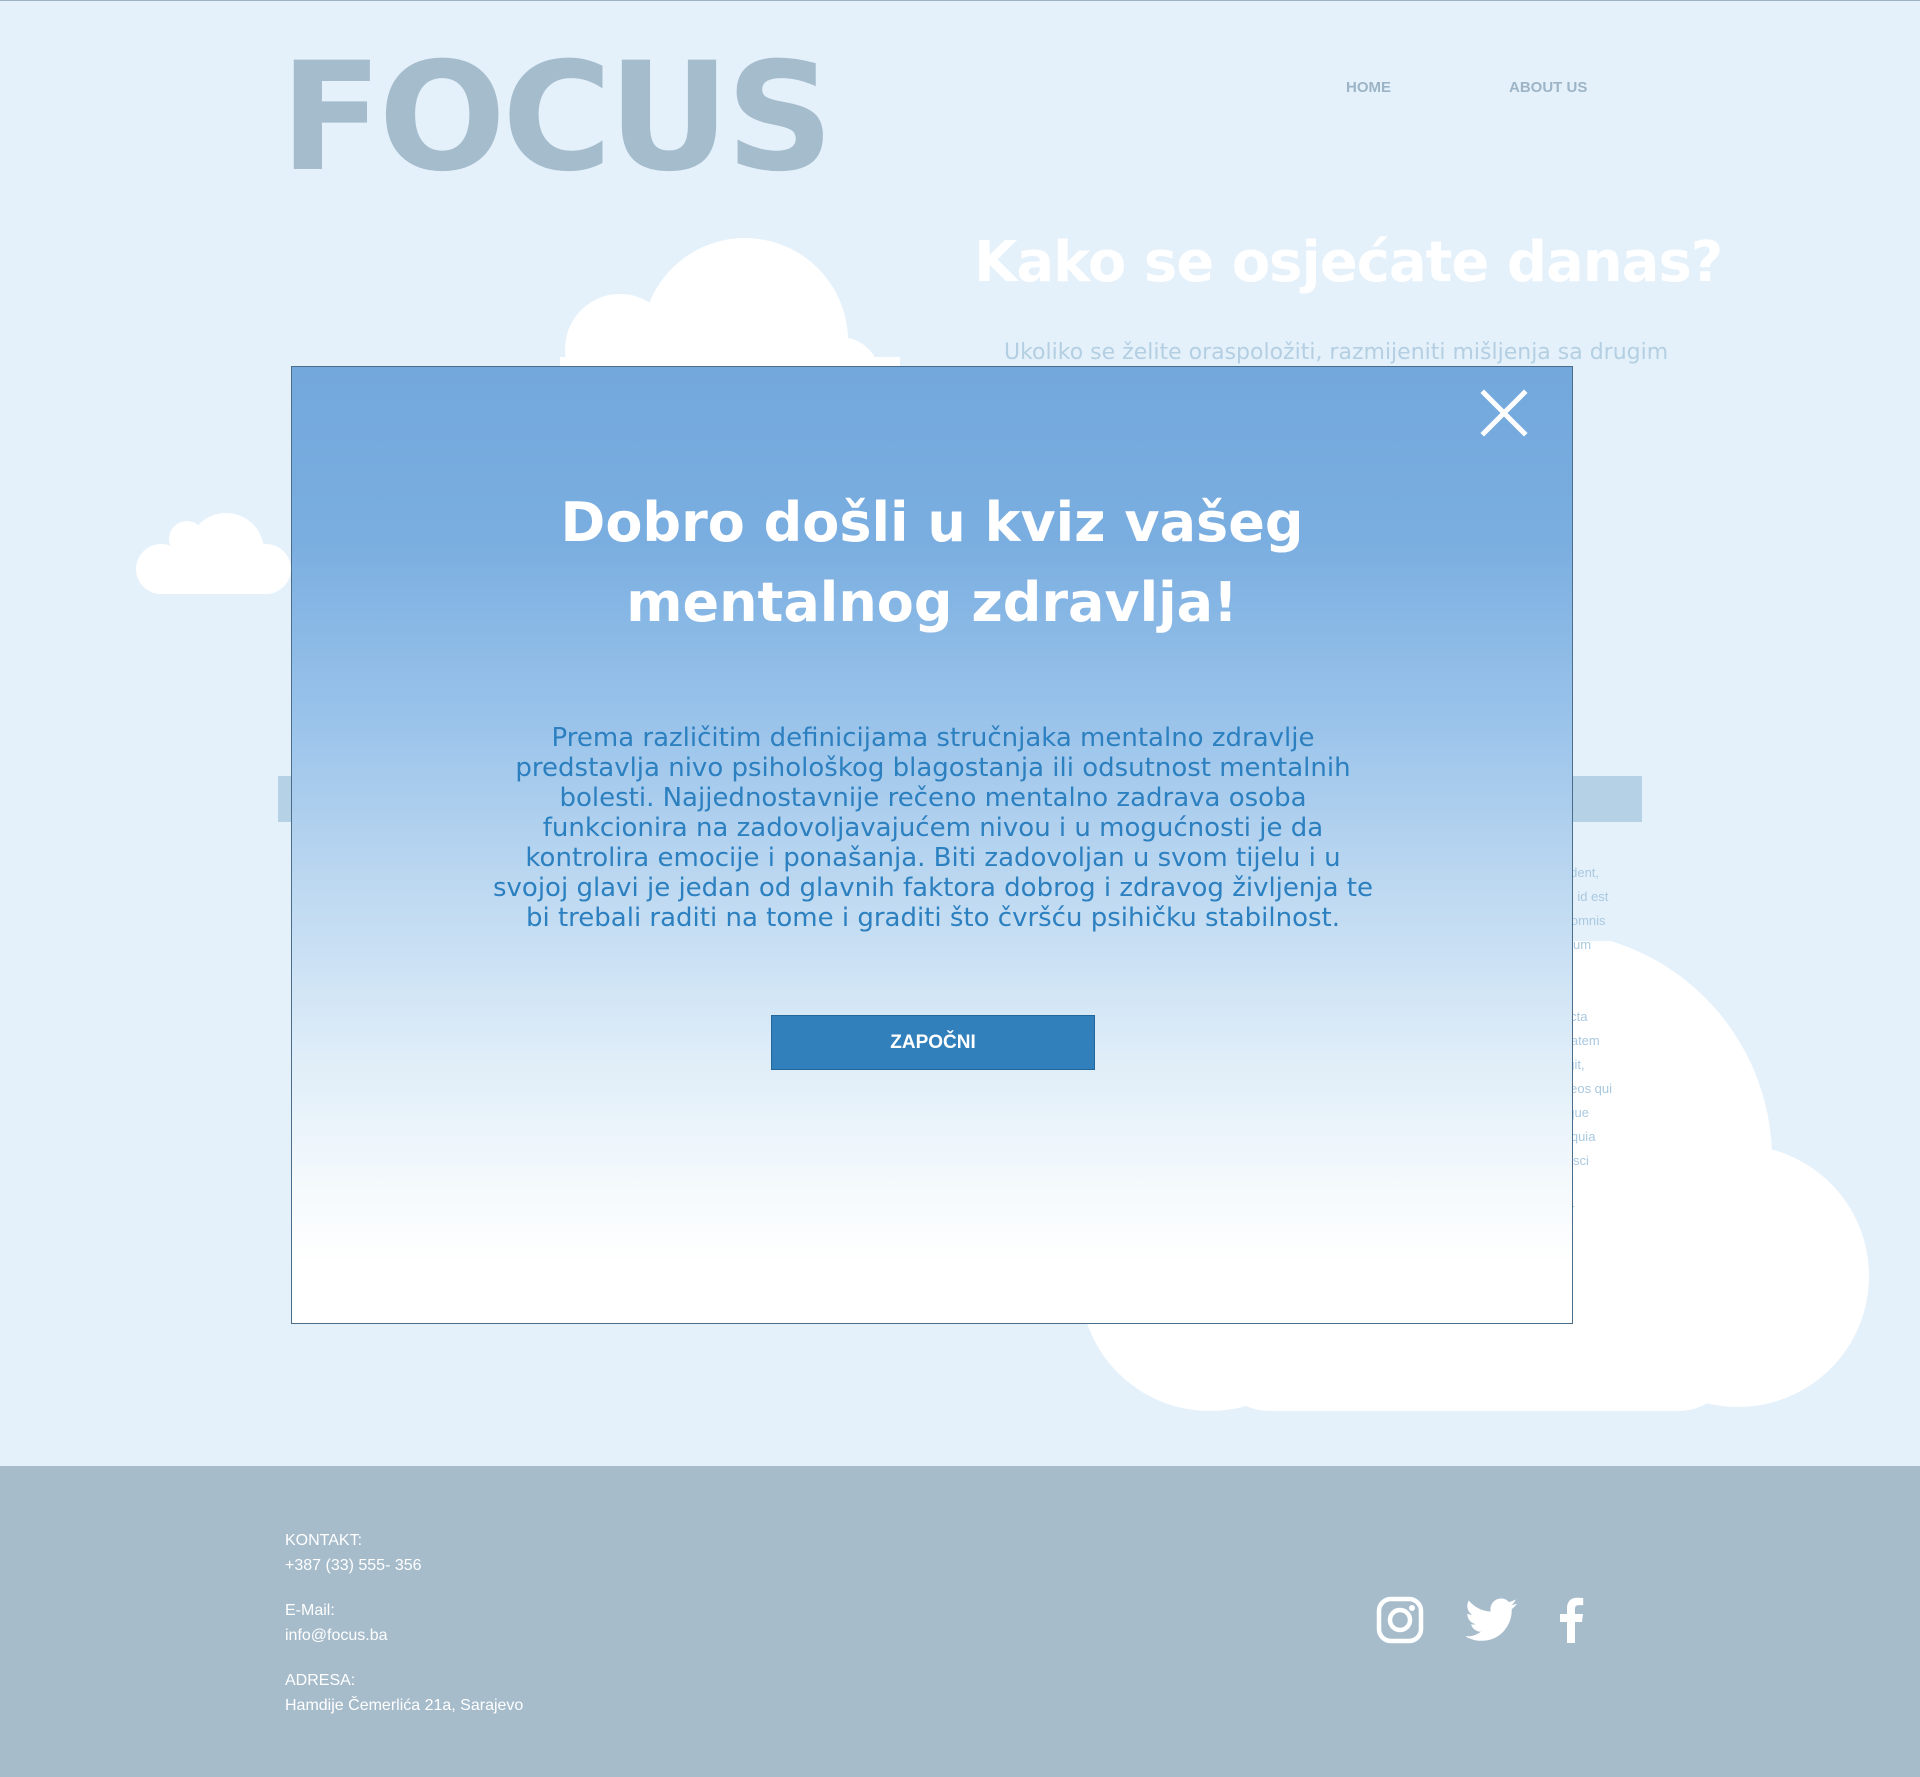 The height and width of the screenshot is (1777, 1920). What do you see at coordinates (1615, 1065) in the screenshot?
I see `lorem-line: ugit,` at bounding box center [1615, 1065].